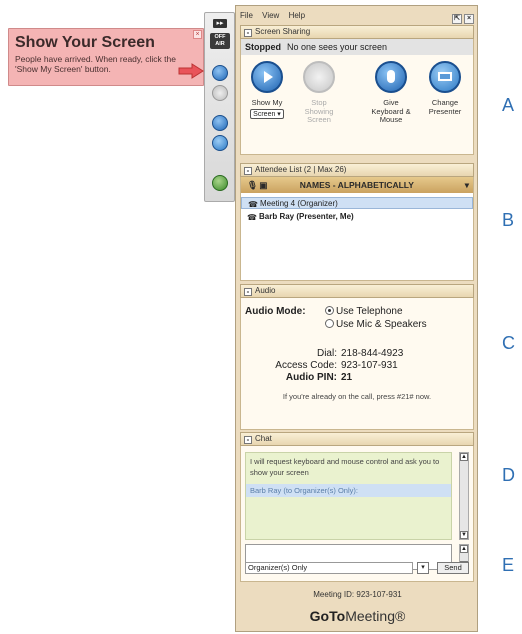 This screenshot has width=522, height=634. What do you see at coordinates (391, 111) in the screenshot?
I see `give-keyboard-label: Give Keyboard & Mouse` at bounding box center [391, 111].